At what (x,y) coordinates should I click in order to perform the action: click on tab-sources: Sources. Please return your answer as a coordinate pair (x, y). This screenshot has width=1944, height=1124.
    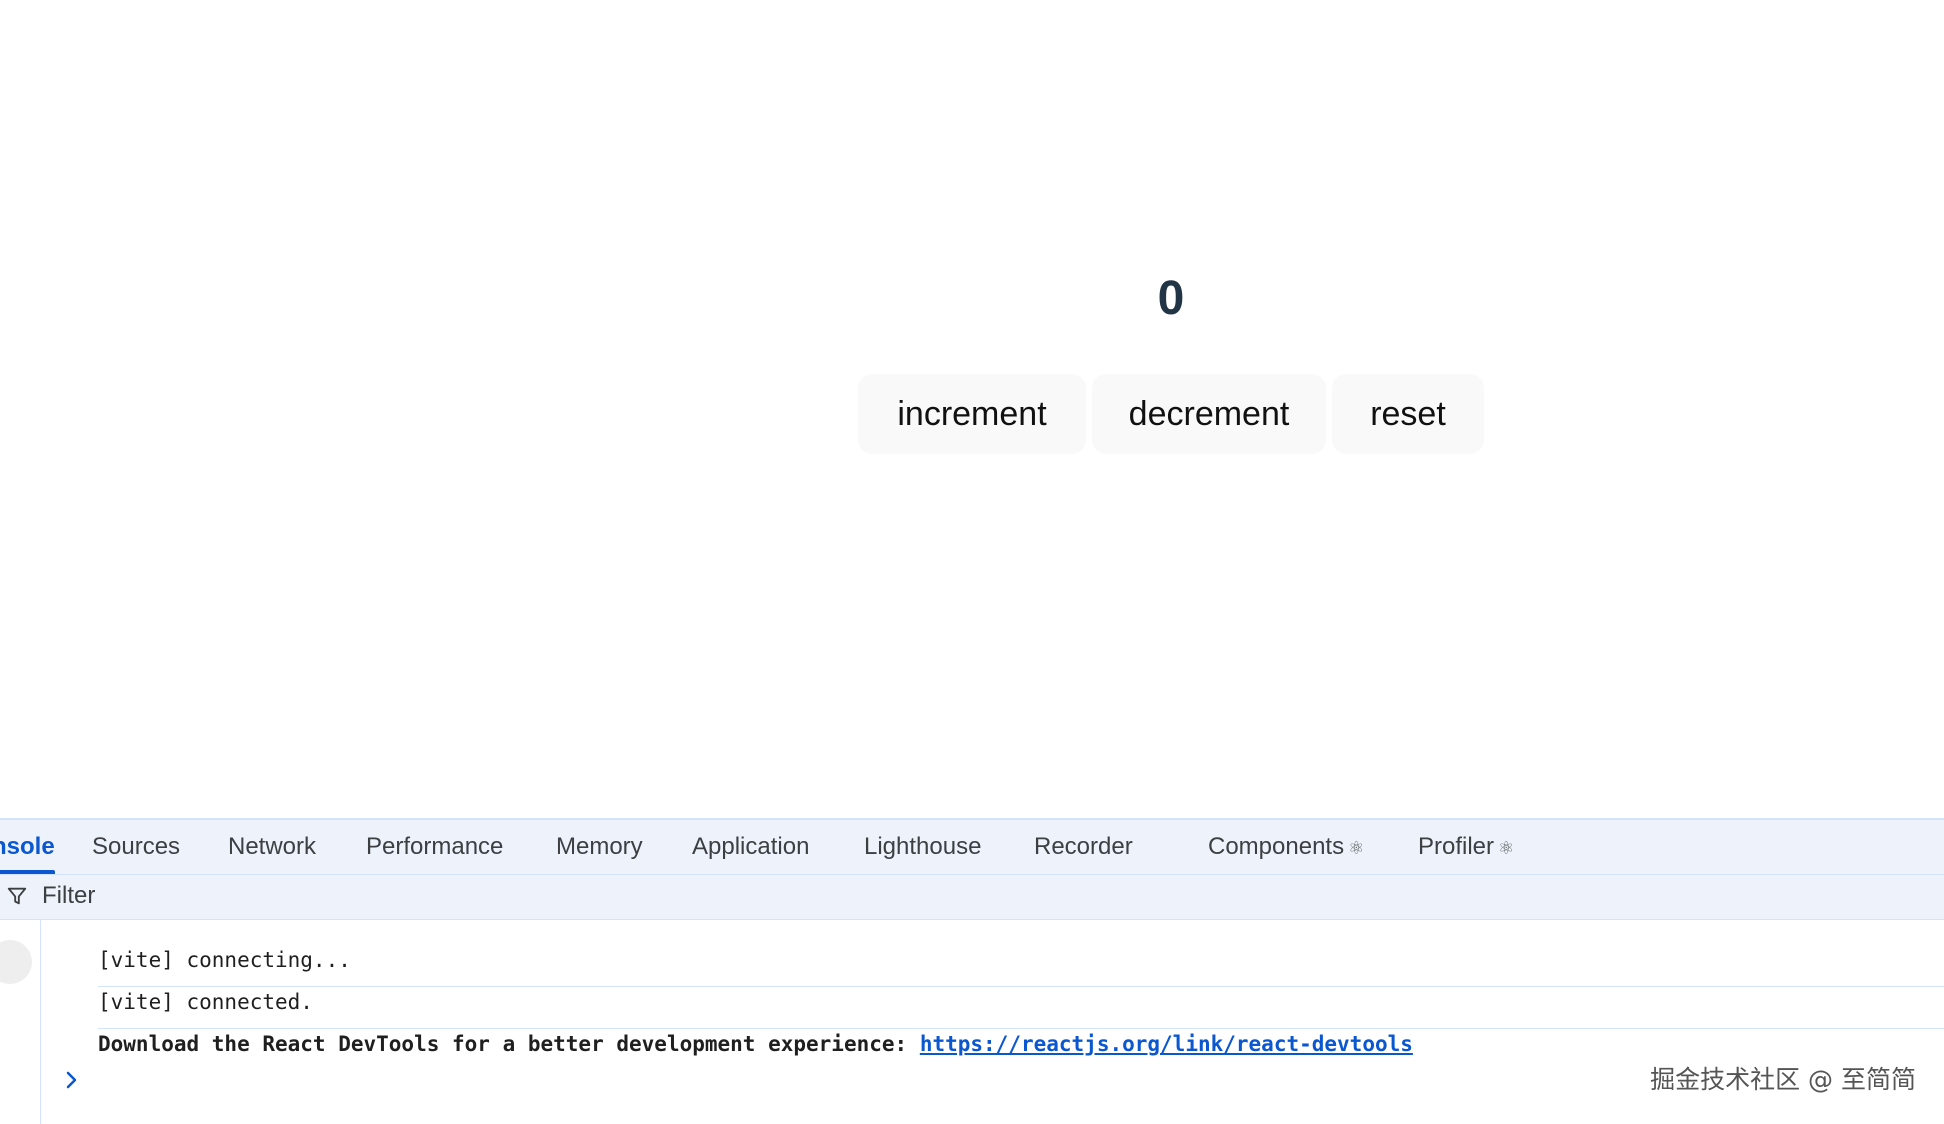
    Looking at the image, I should click on (136, 847).